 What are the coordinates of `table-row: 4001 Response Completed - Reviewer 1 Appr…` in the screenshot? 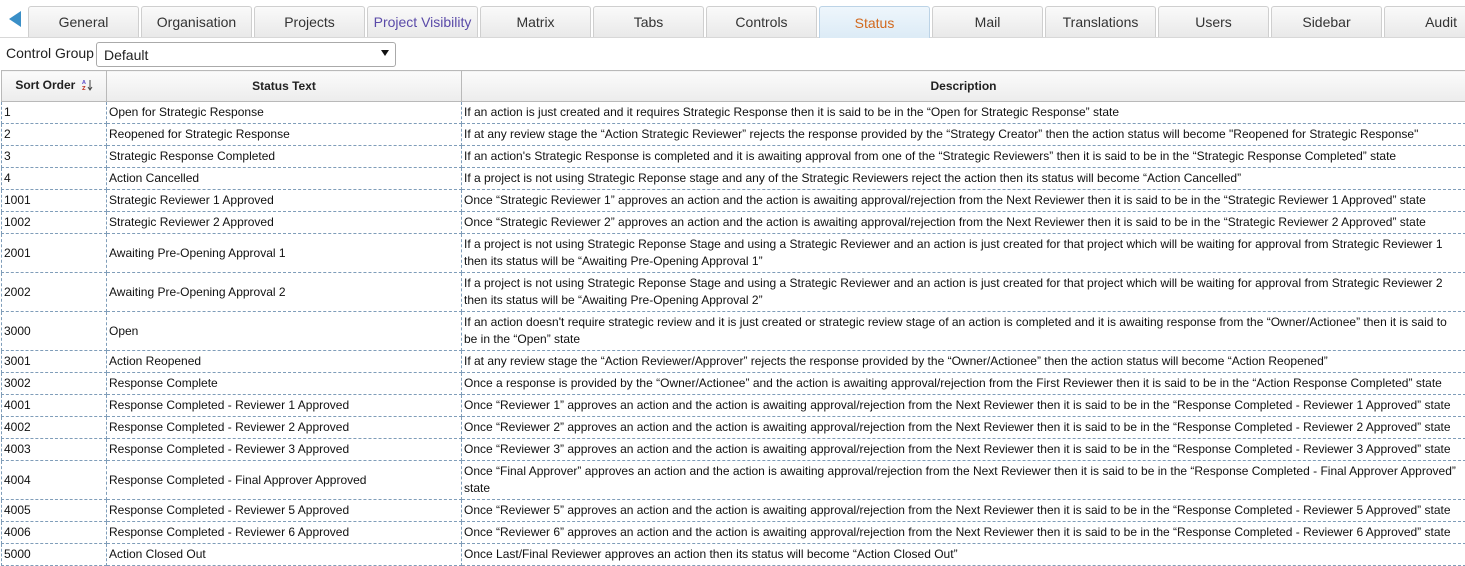 It's located at (733, 405).